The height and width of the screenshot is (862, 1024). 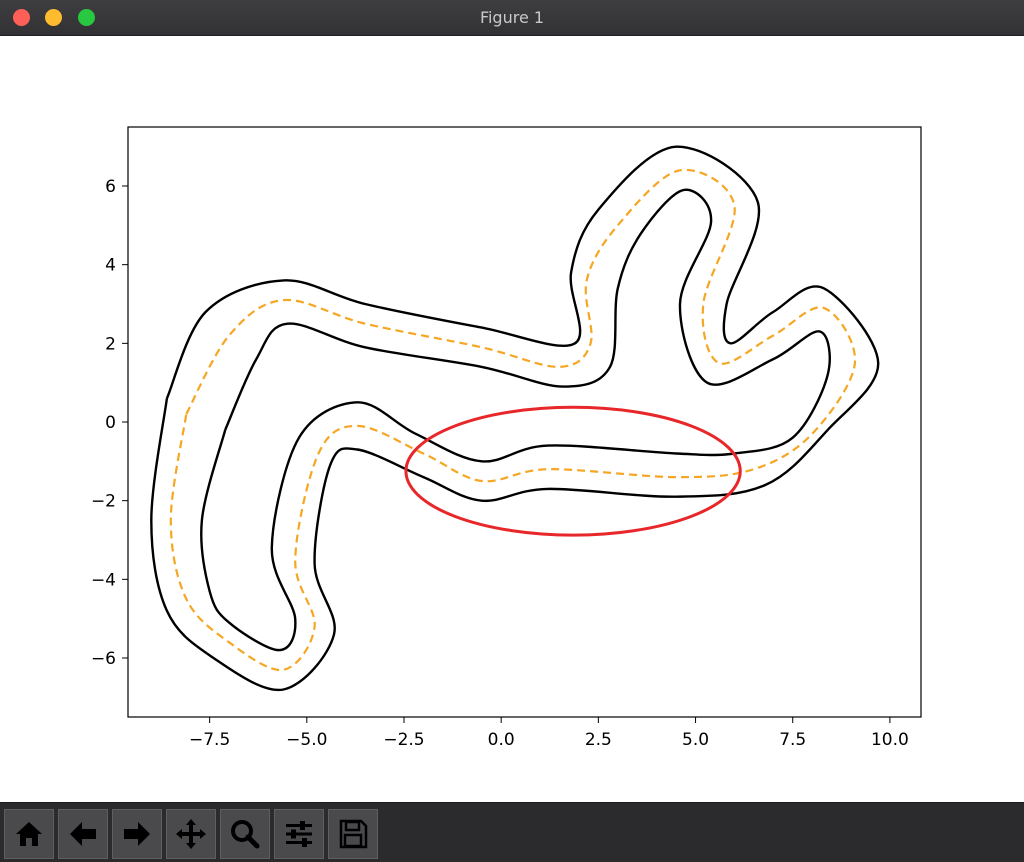 What do you see at coordinates (209, 740) in the screenshot?
I see `x-tick-label: −7.5` at bounding box center [209, 740].